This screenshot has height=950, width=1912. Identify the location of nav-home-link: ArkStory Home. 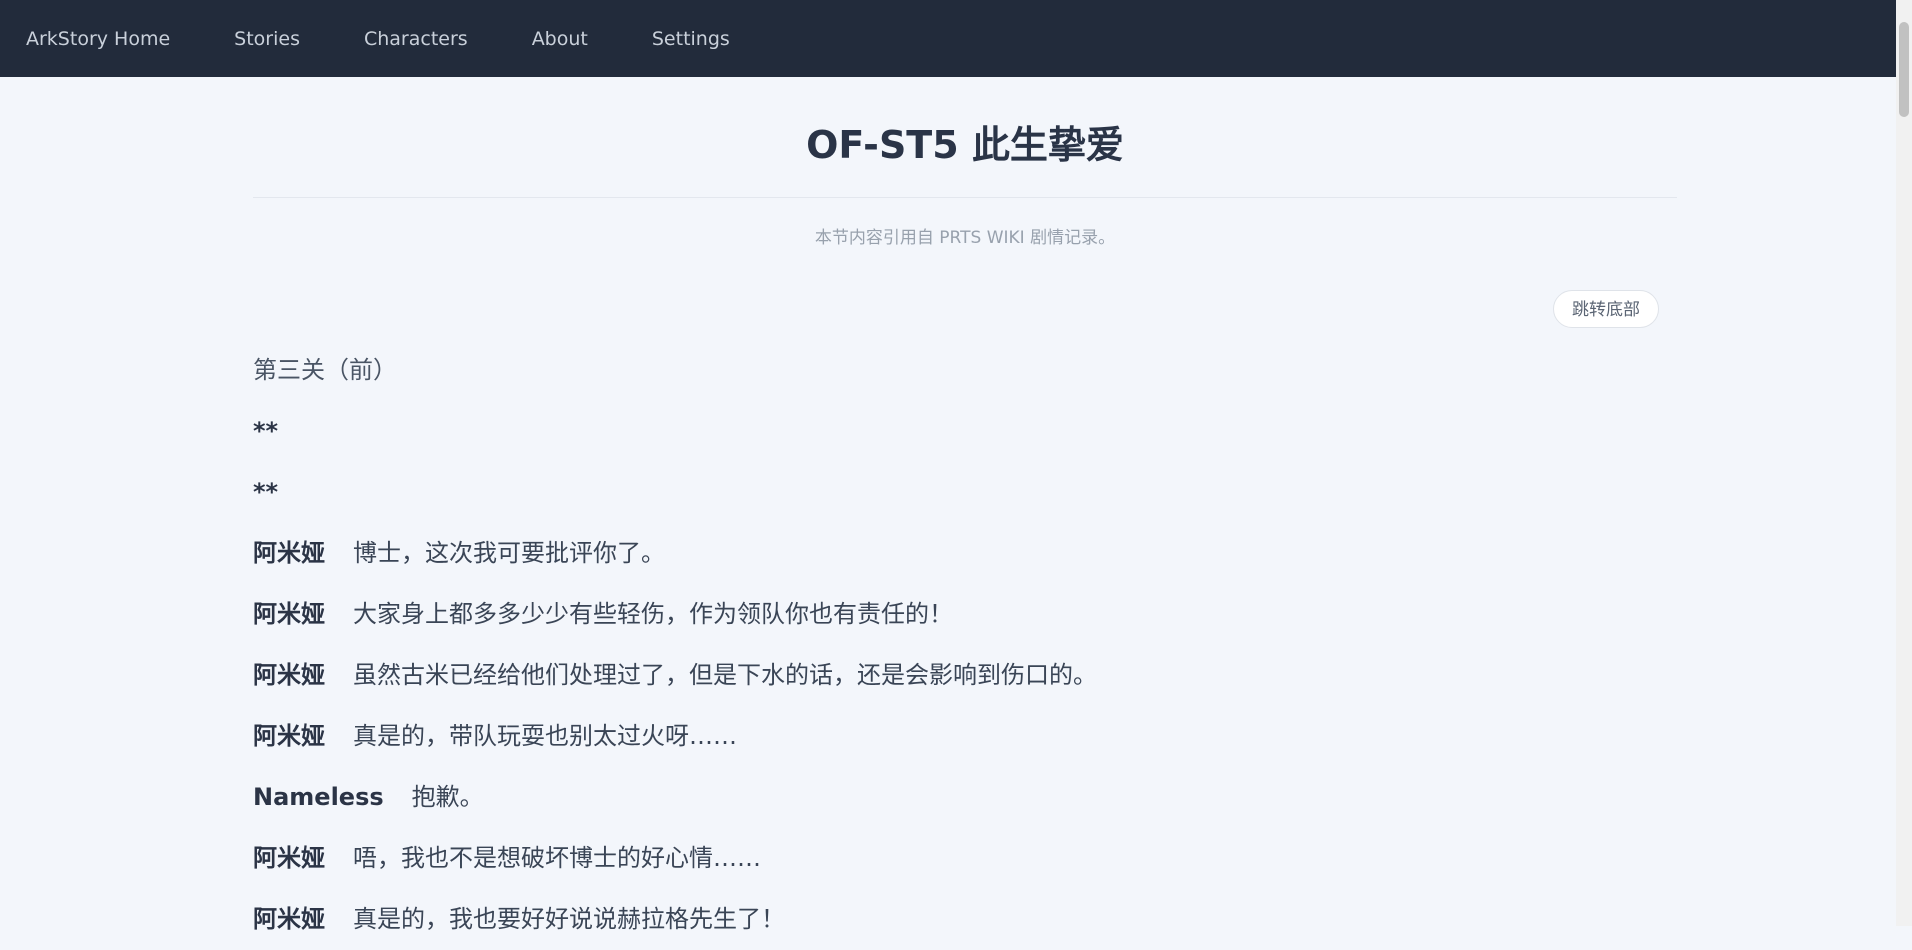
(98, 39).